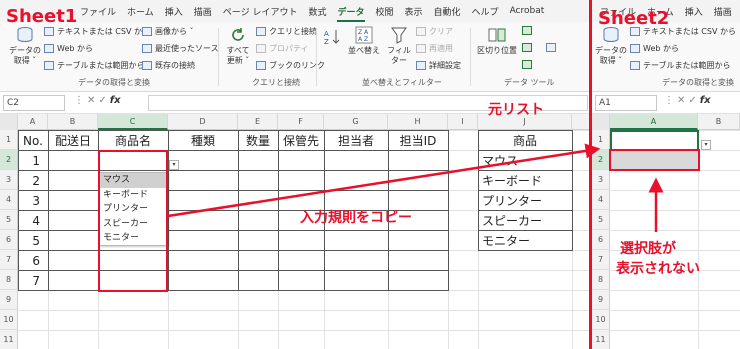 This screenshot has height=349, width=740. What do you see at coordinates (384, 180) in the screenshot?
I see `copy-arrow` at bounding box center [384, 180].